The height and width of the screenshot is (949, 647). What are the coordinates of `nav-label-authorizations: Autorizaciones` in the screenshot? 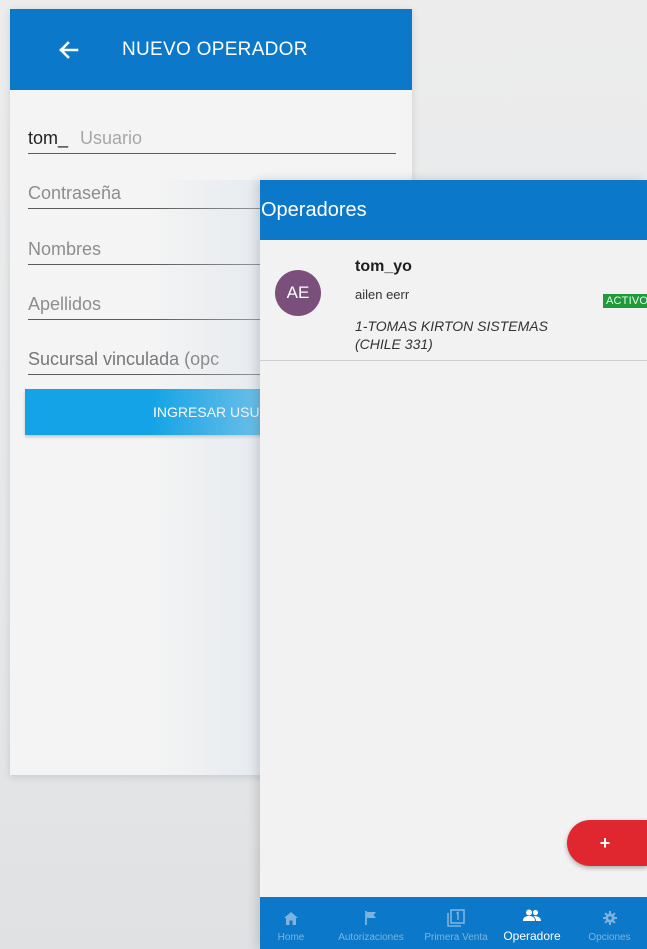 It's located at (371, 937).